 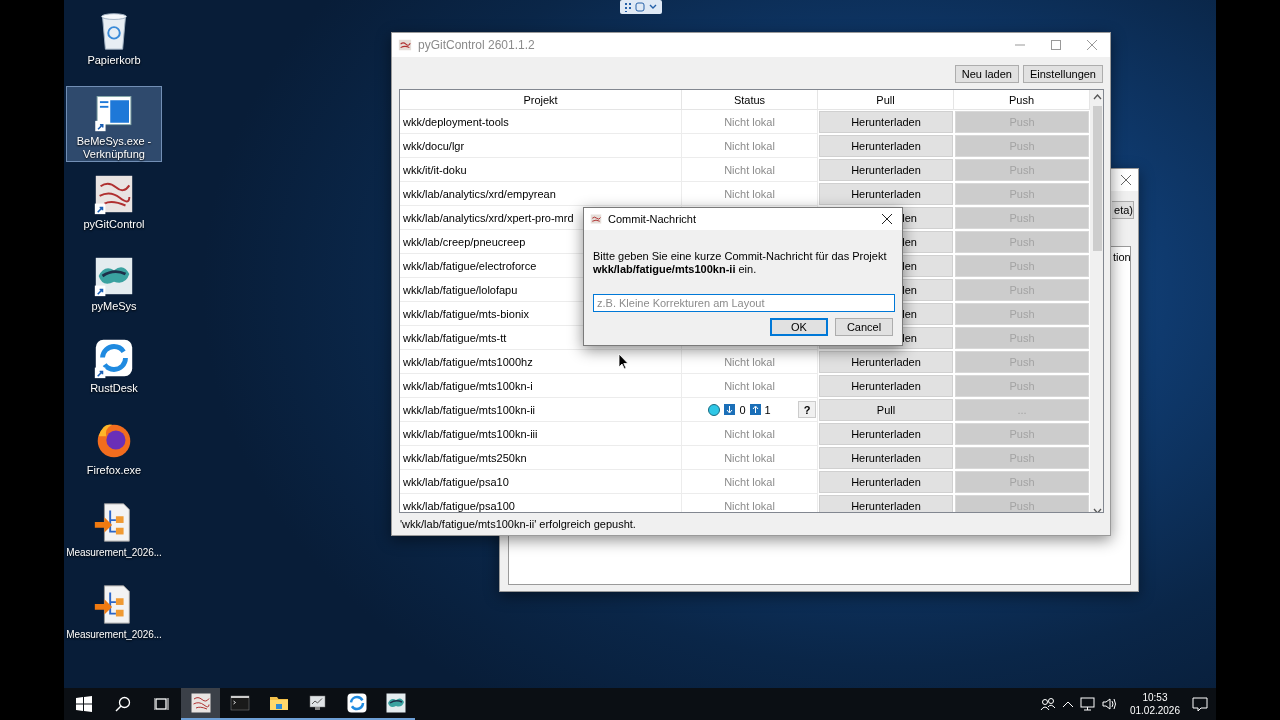 I want to click on project-name: wkk/docu/lgr, so click(x=541, y=146).